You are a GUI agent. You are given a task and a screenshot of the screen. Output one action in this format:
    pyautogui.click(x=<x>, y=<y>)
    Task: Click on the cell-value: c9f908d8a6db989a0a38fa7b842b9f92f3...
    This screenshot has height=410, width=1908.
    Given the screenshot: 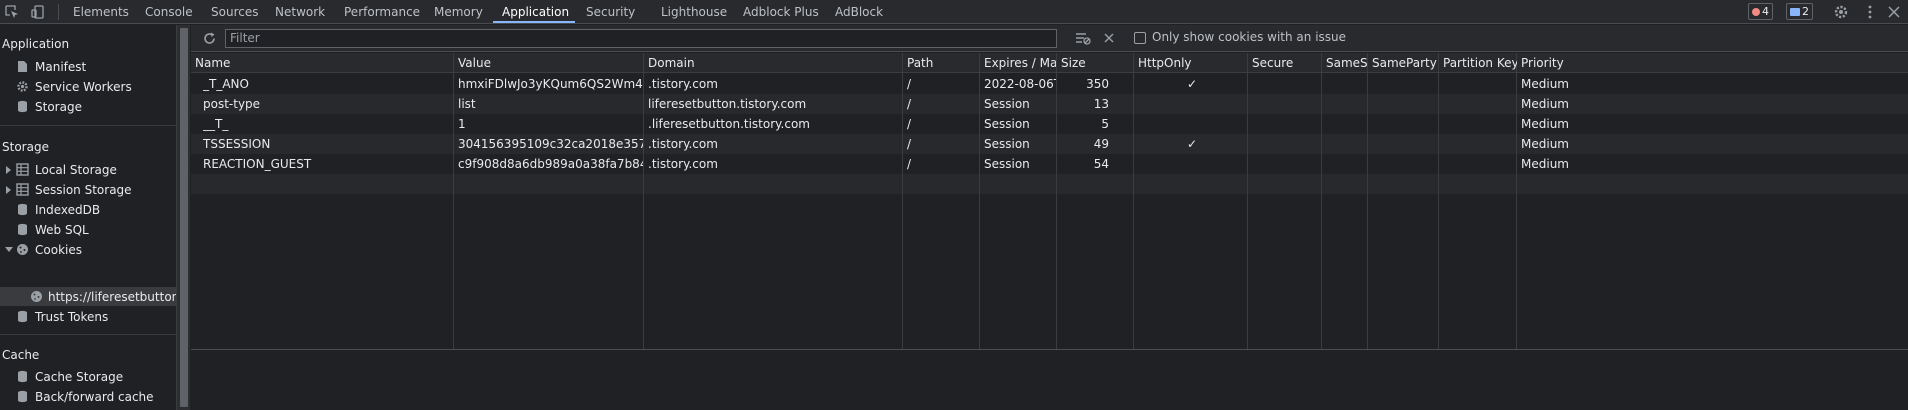 What is the action you would take?
    pyautogui.click(x=550, y=164)
    